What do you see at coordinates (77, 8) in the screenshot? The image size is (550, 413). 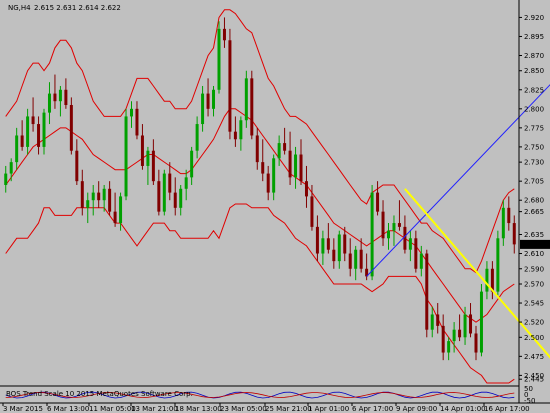 I see `ohlc-values: 2.615 2.631 2.614 2.622` at bounding box center [77, 8].